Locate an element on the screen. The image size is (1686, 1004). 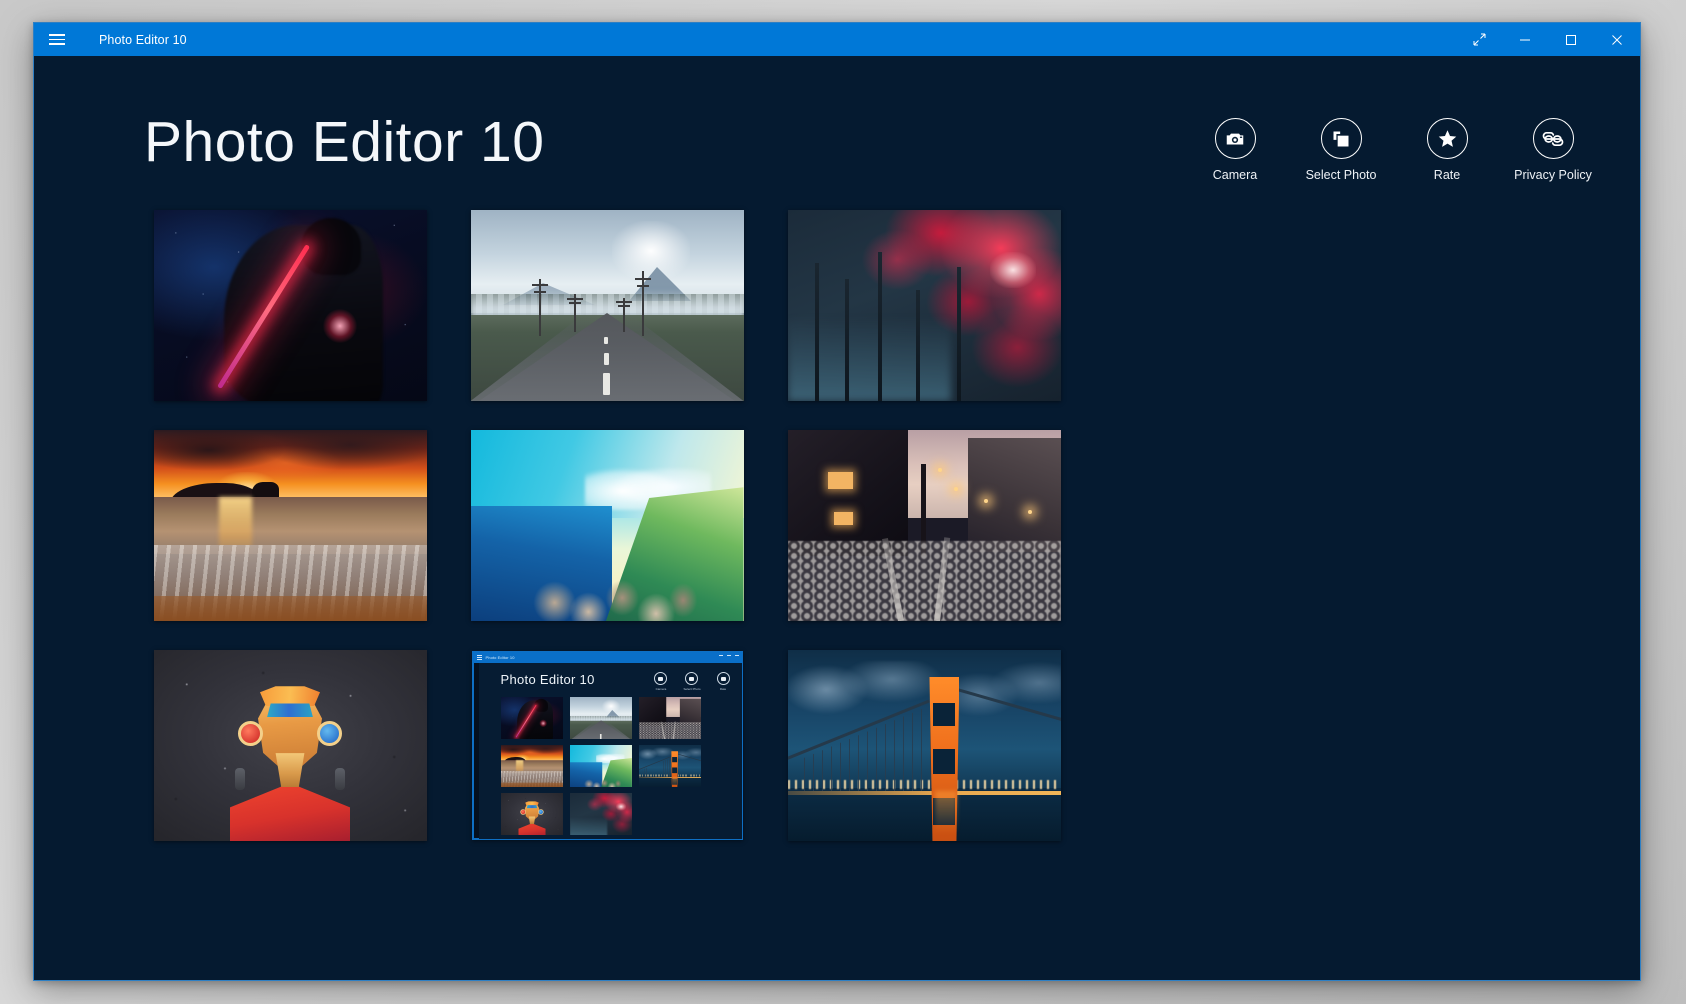
privacy-policy-icon-circle is located at coordinates (1553, 138).